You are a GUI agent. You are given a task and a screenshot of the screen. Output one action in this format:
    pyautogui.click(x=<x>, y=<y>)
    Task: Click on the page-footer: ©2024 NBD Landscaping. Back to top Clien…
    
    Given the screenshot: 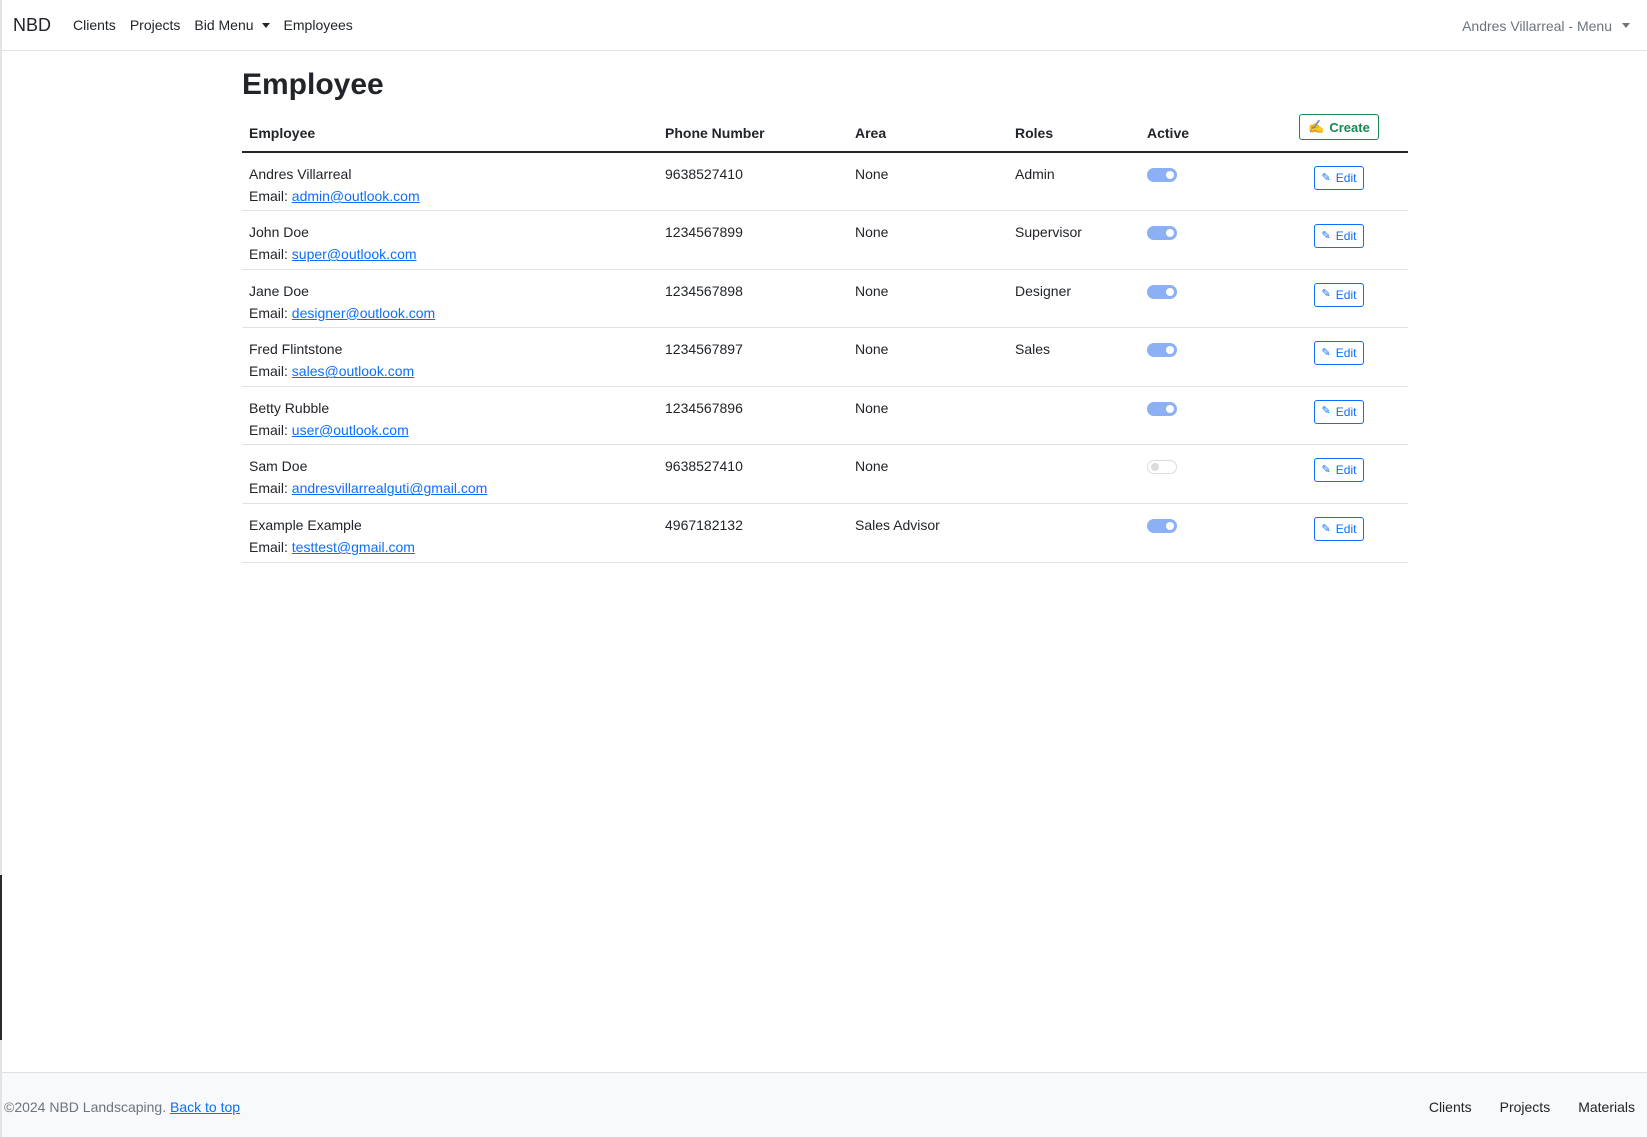 What is the action you would take?
    pyautogui.click(x=824, y=1104)
    